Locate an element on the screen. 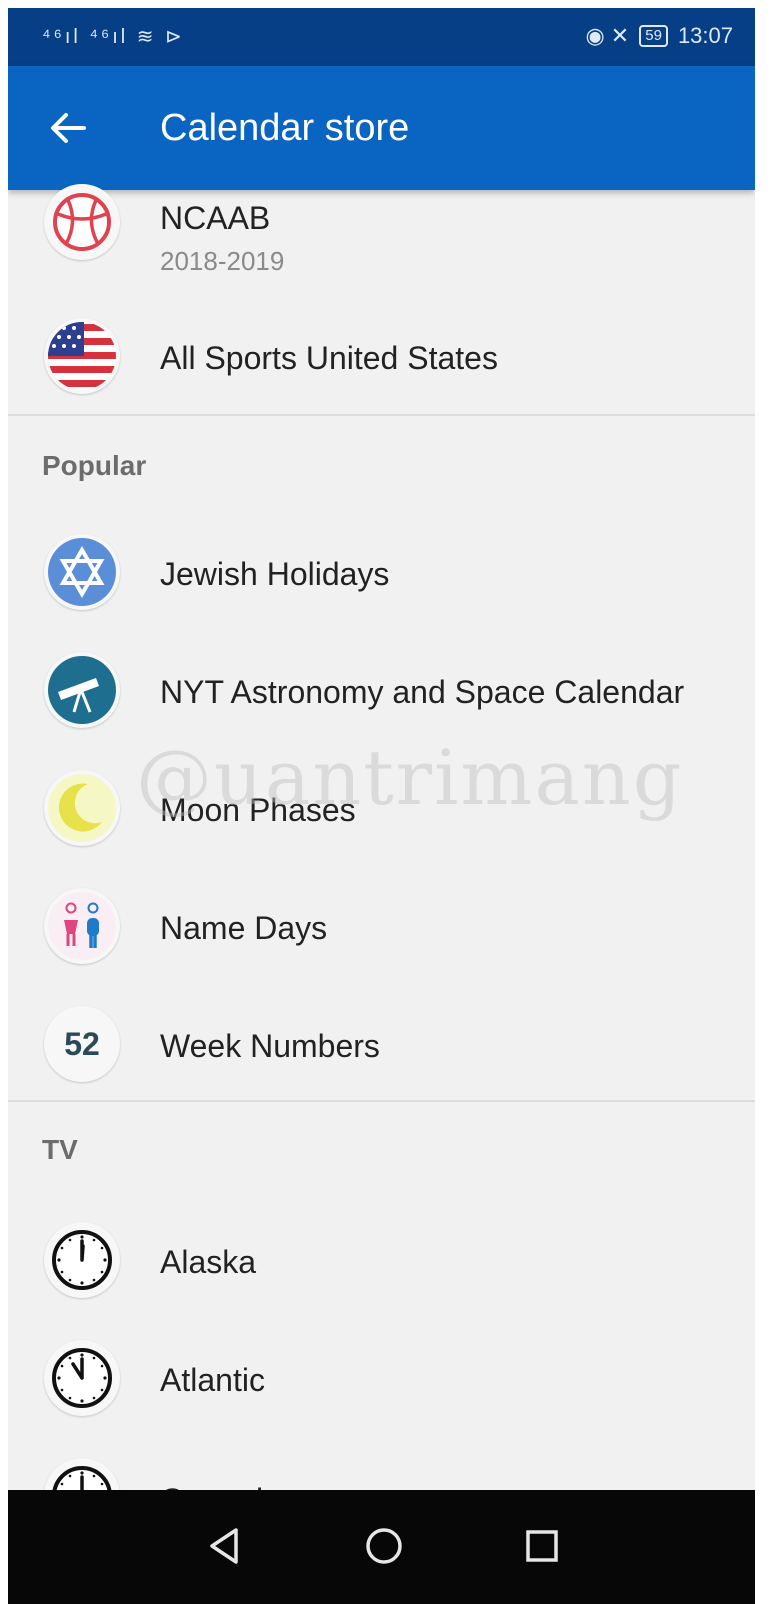 The image size is (771, 1604). list-item-moon-phases: Moon Phases is located at coordinates (381, 817).